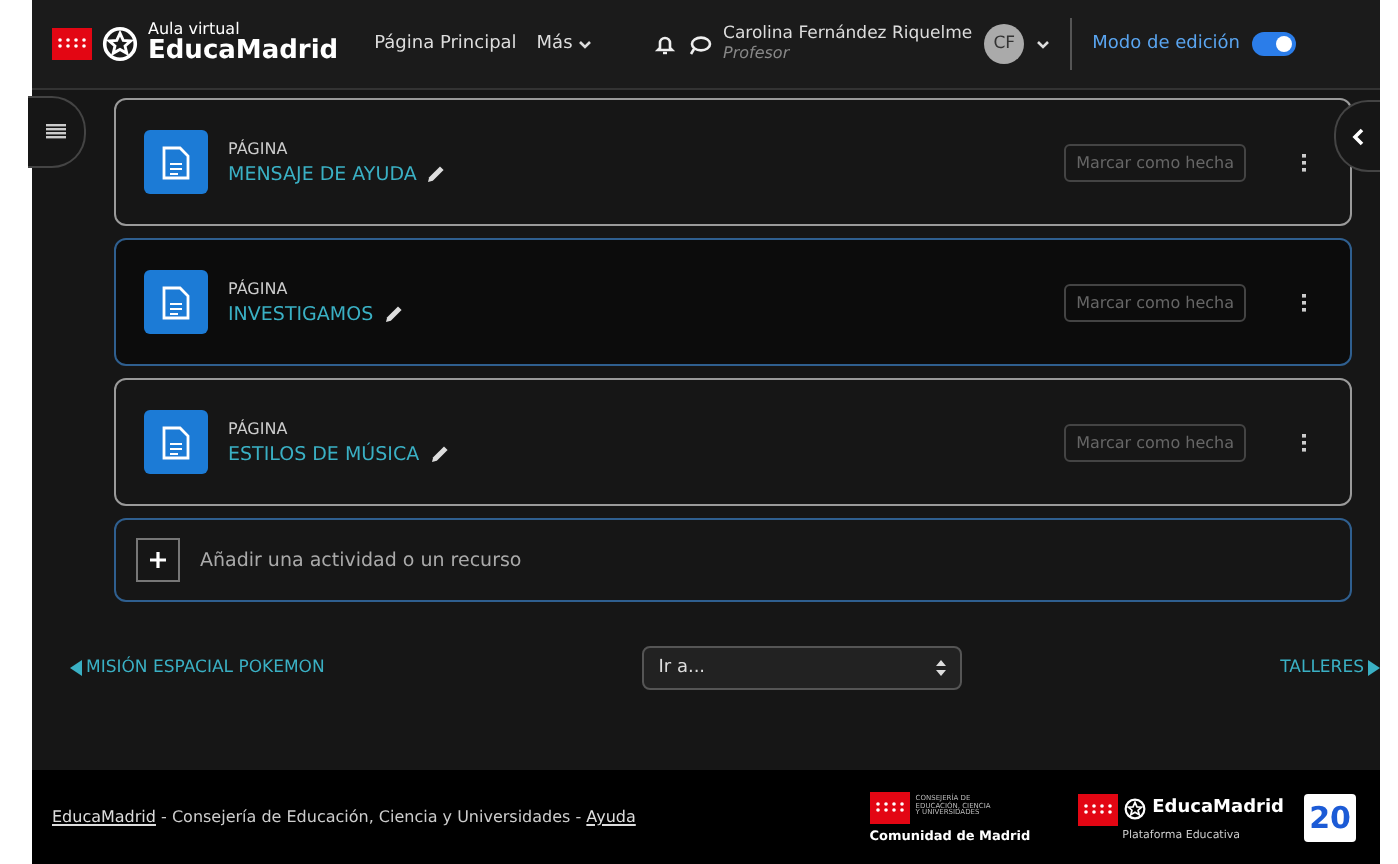 The height and width of the screenshot is (864, 1398). What do you see at coordinates (1373, 668) in the screenshot?
I see `triangle-right-icon` at bounding box center [1373, 668].